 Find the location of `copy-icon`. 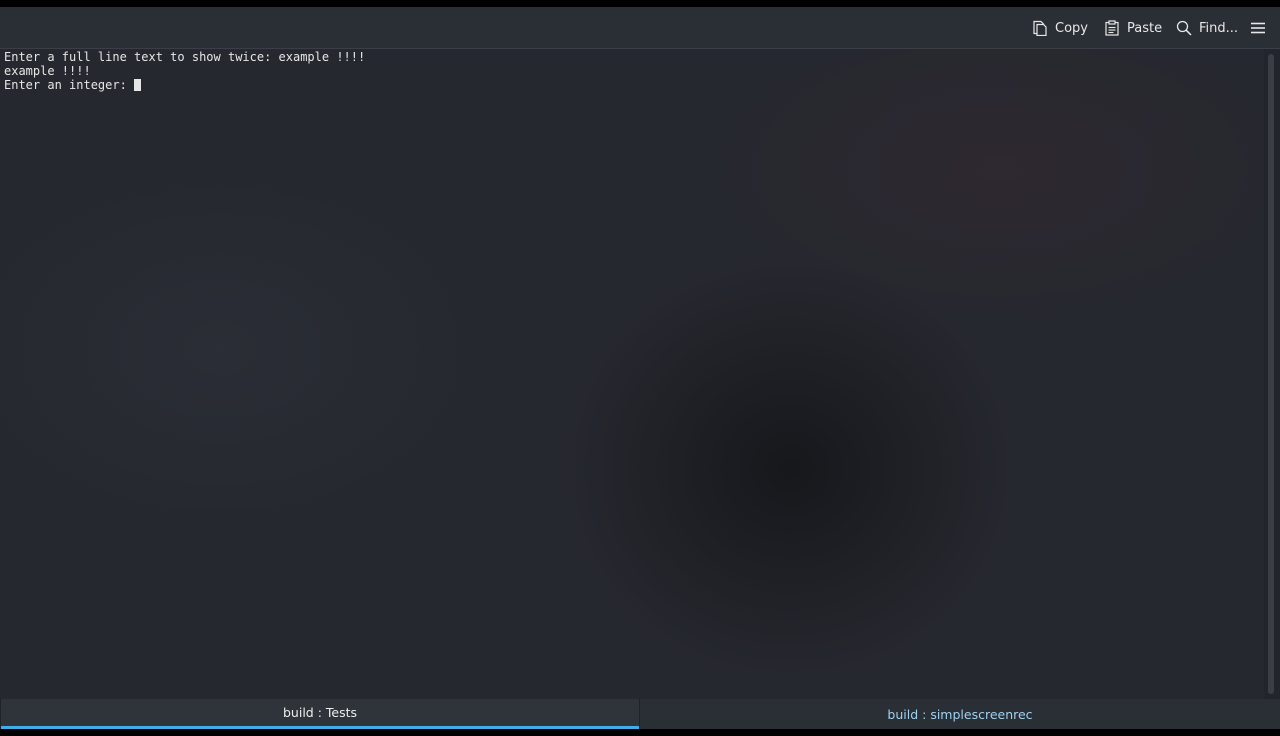

copy-icon is located at coordinates (1043, 28).